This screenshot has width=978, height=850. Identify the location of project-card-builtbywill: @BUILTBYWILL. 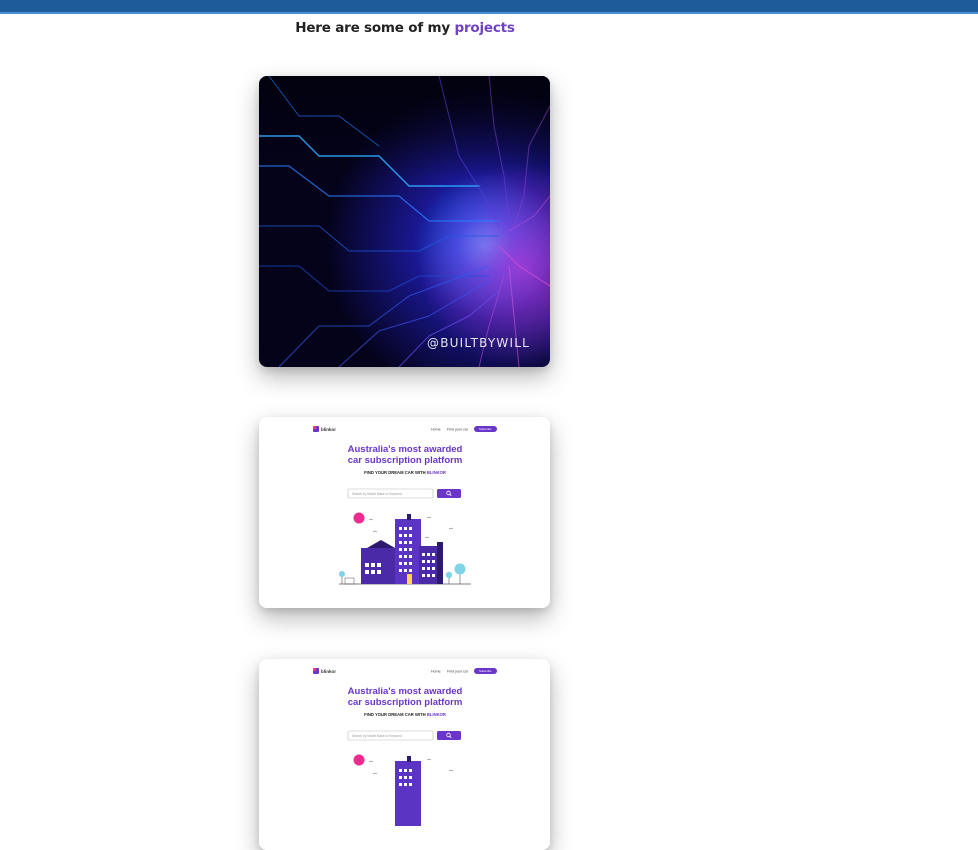
(404, 221).